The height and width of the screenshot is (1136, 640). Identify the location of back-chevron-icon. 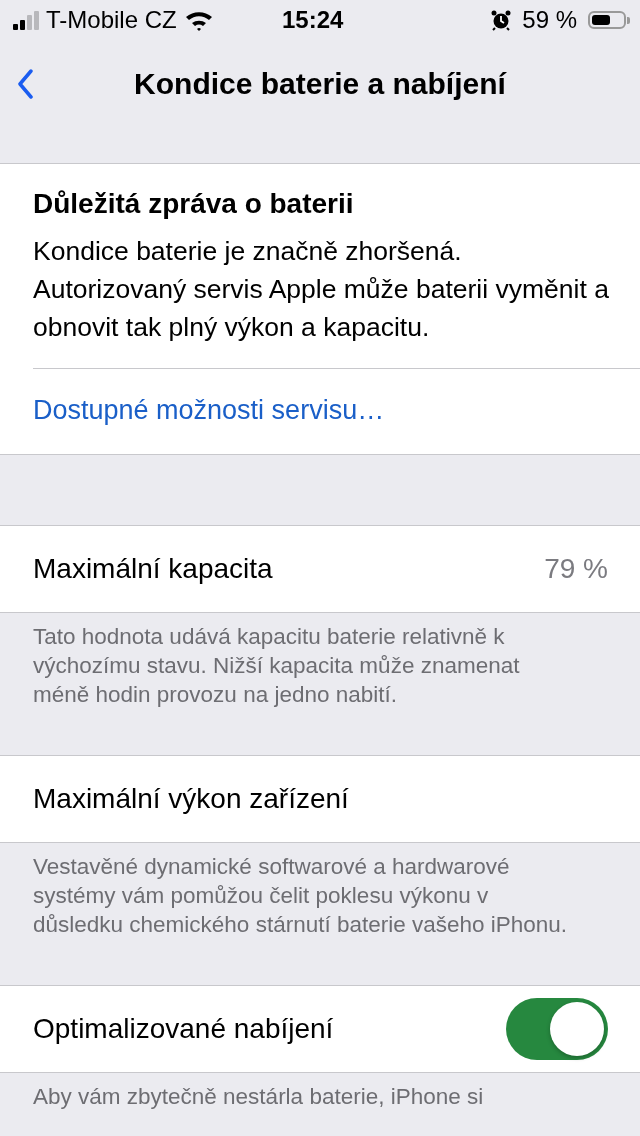
(26, 84).